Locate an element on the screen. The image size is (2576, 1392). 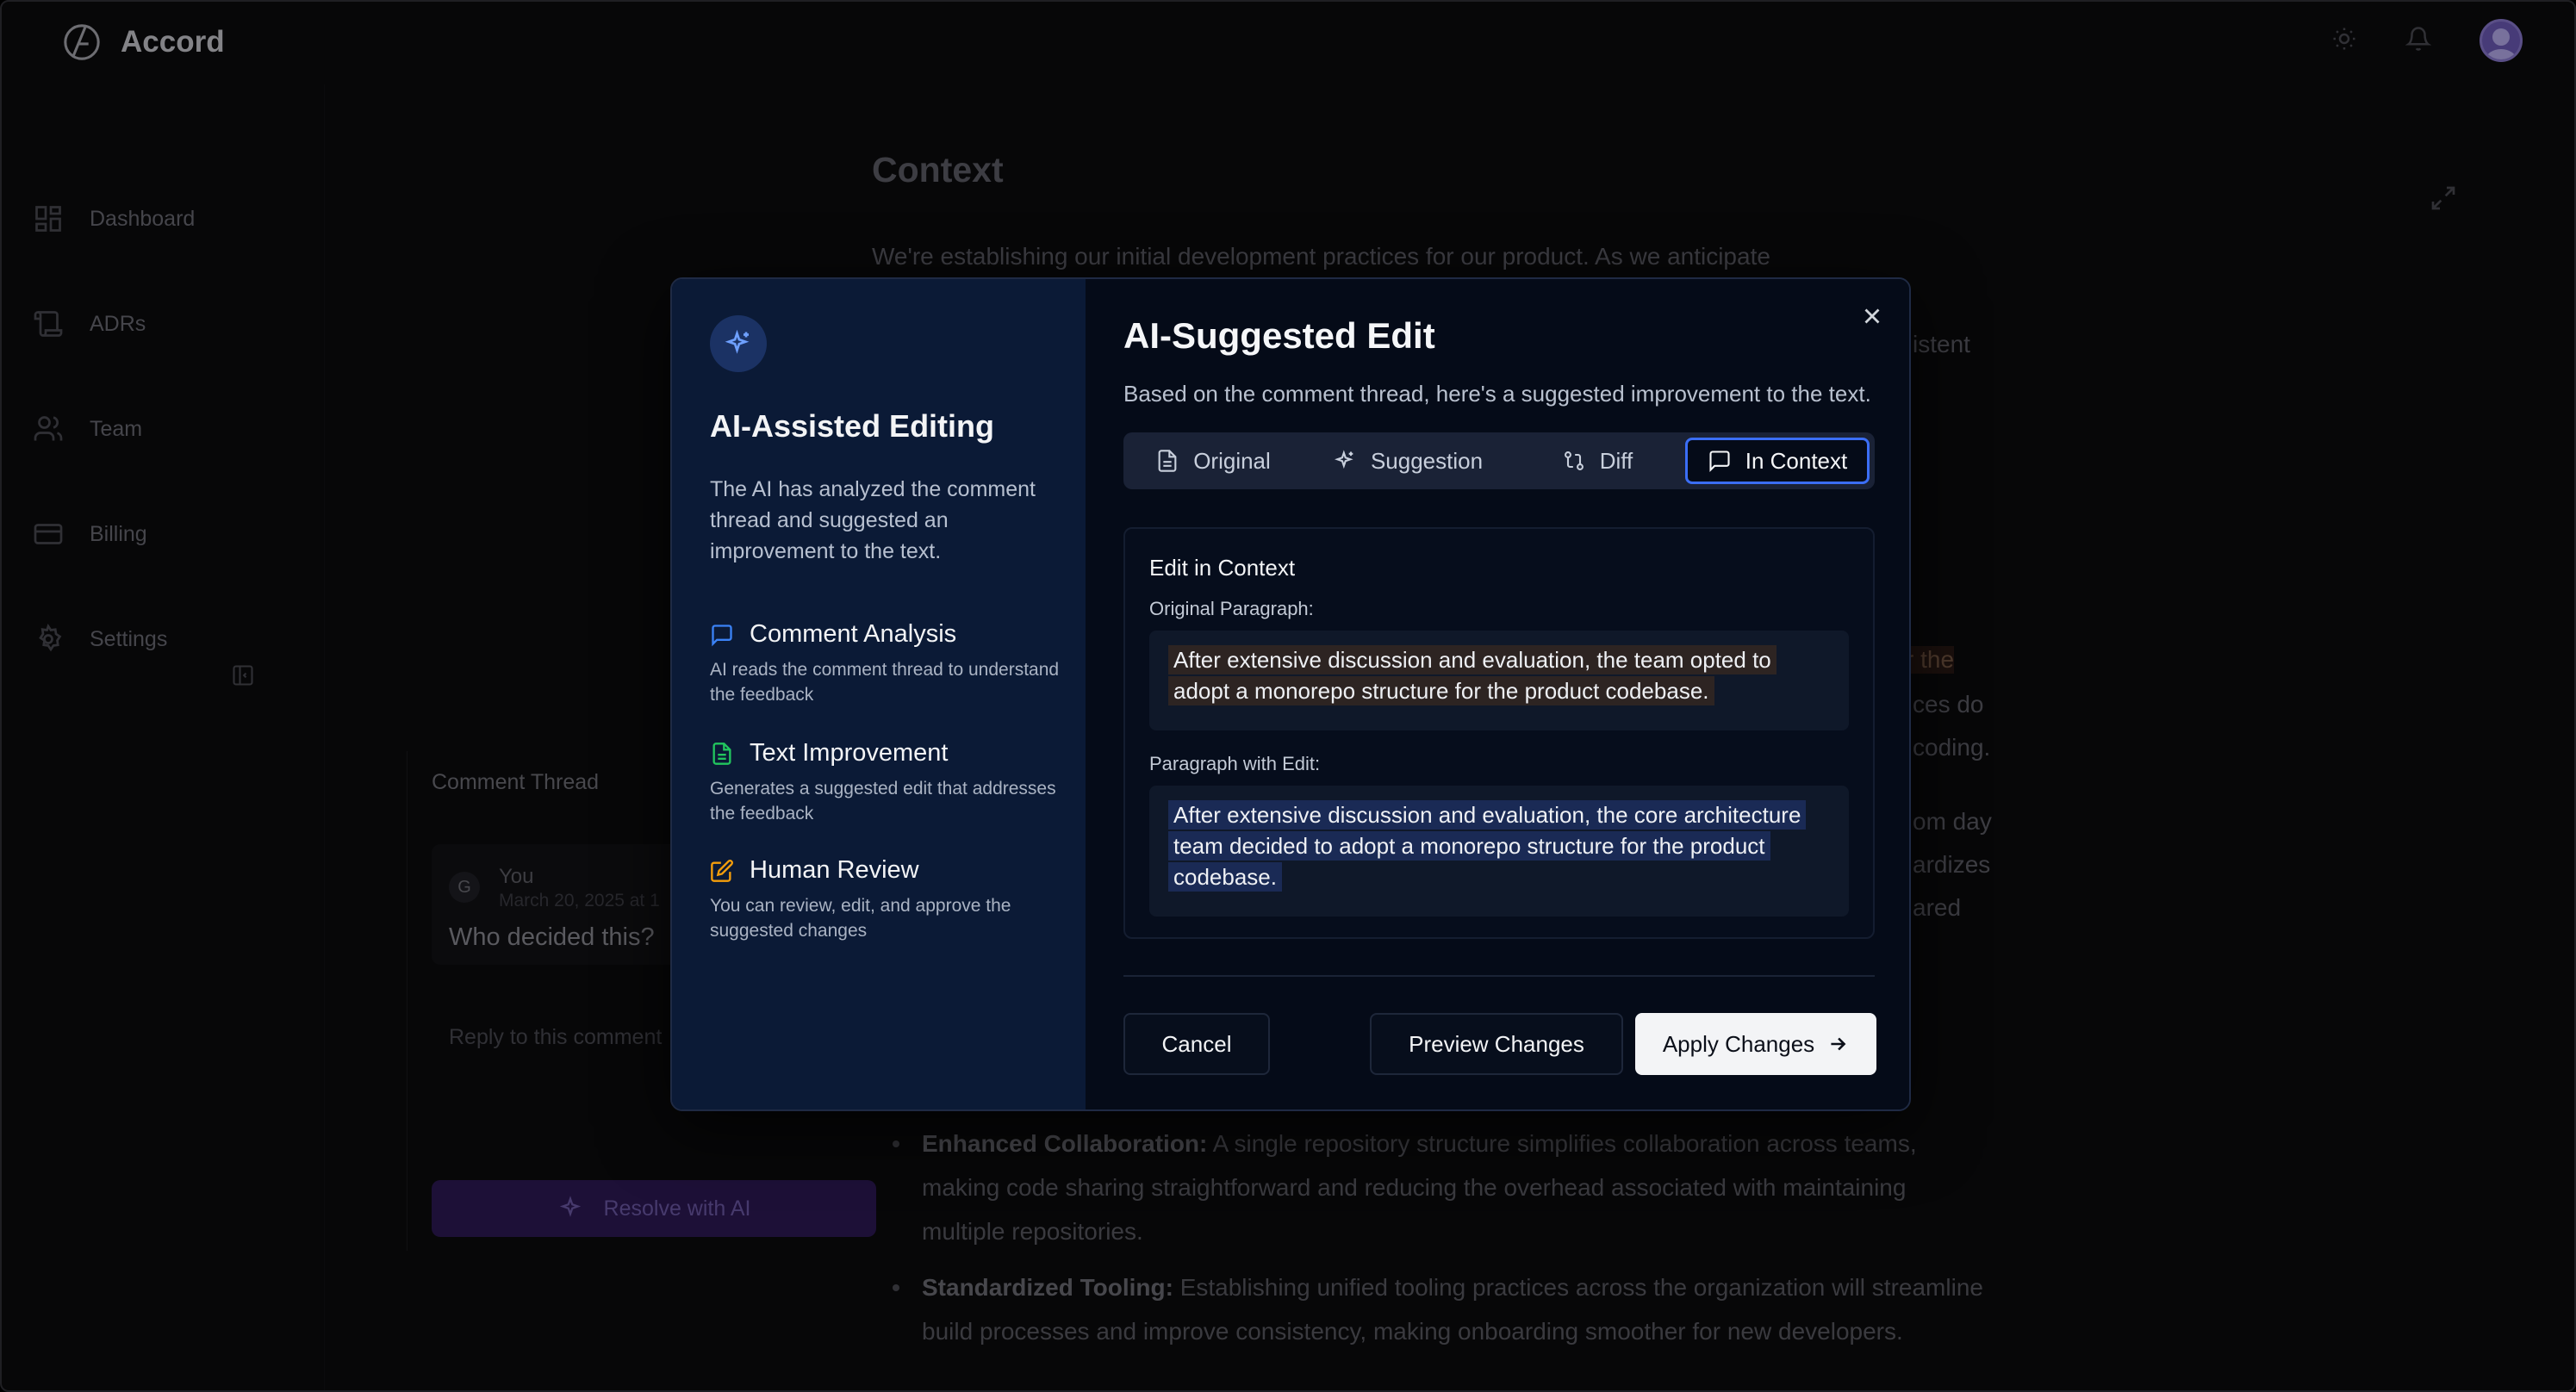
close-icon is located at coordinates (1872, 316).